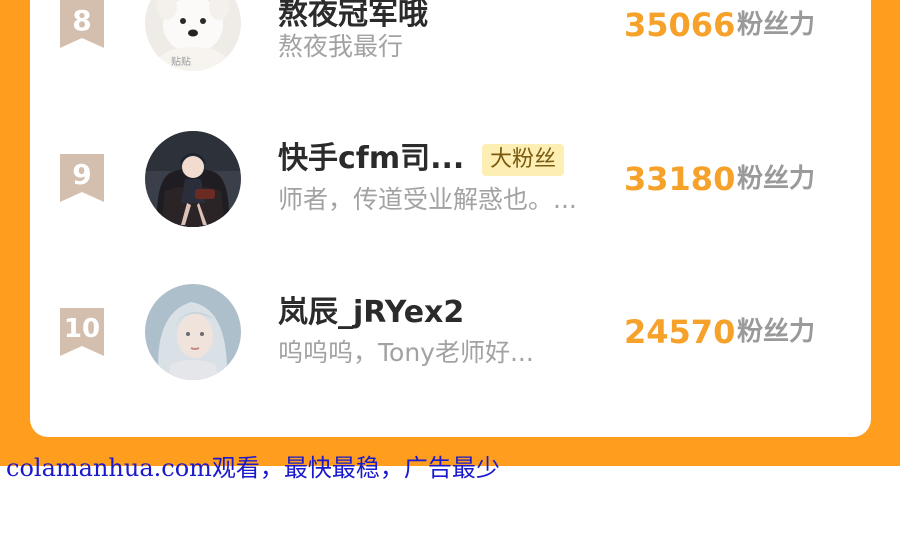  What do you see at coordinates (82, 174) in the screenshot?
I see `rank-number: 9` at bounding box center [82, 174].